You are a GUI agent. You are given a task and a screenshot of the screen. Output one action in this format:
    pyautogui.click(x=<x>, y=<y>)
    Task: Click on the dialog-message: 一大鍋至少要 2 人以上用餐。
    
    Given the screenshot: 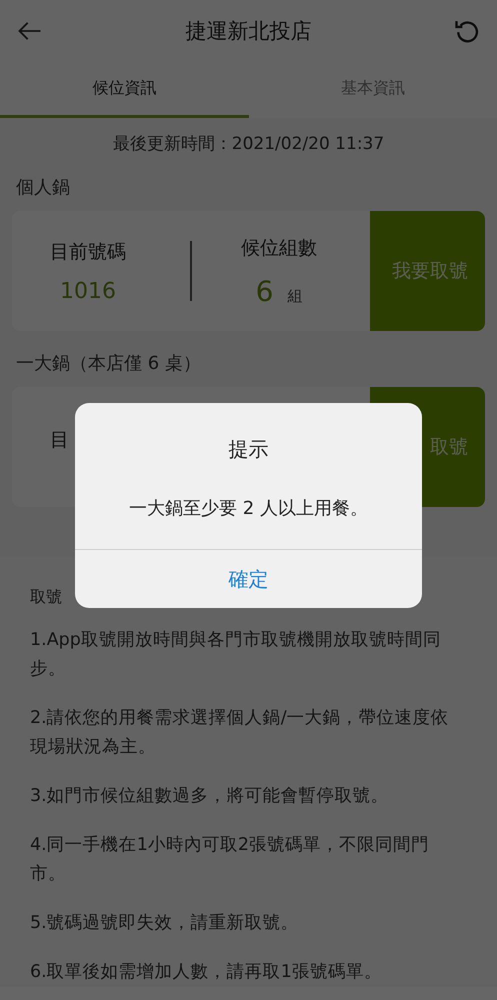 What is the action you would take?
    pyautogui.click(x=248, y=508)
    